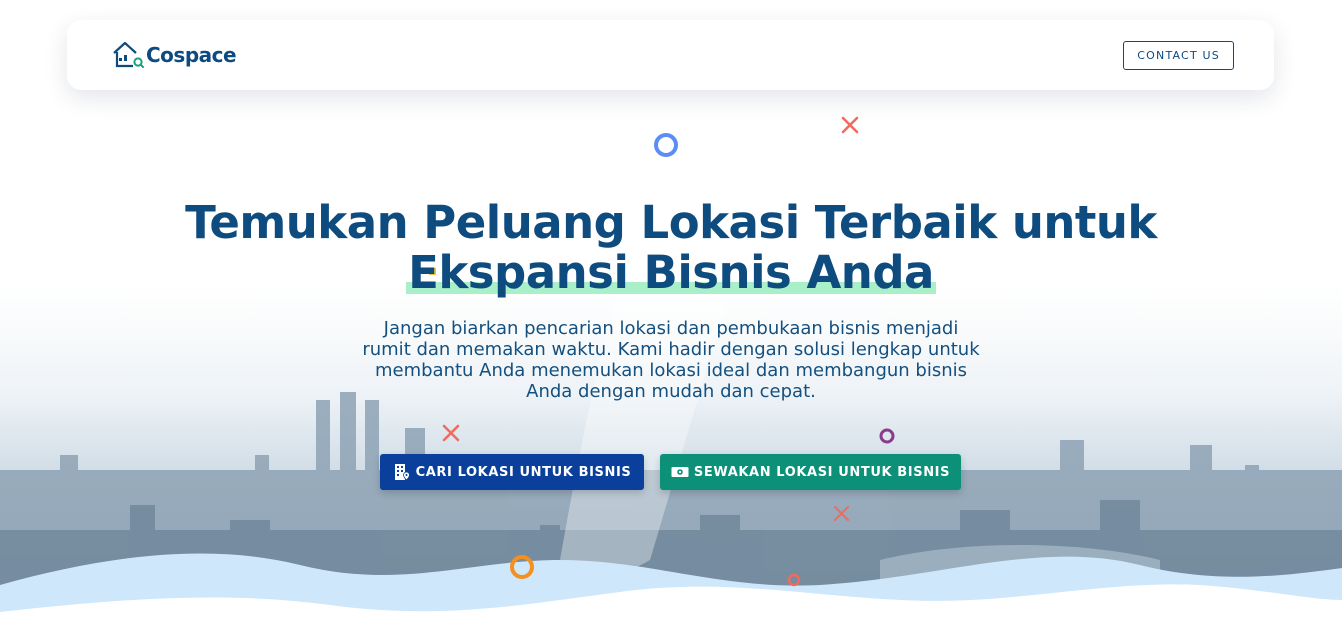 The height and width of the screenshot is (633, 1342). I want to click on brand-name: Cospace, so click(191, 55).